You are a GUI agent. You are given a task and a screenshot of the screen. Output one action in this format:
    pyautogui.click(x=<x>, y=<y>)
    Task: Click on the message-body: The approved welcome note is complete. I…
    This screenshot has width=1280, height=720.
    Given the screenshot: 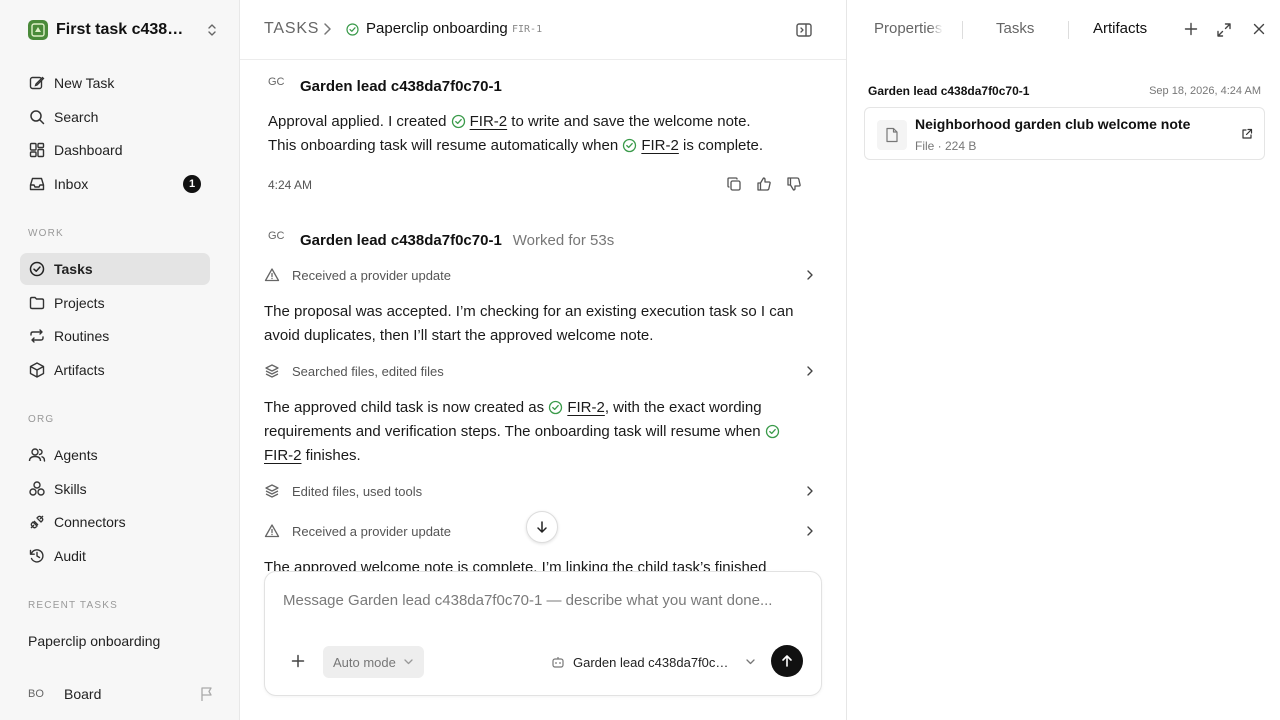 What is the action you would take?
    pyautogui.click(x=515, y=565)
    